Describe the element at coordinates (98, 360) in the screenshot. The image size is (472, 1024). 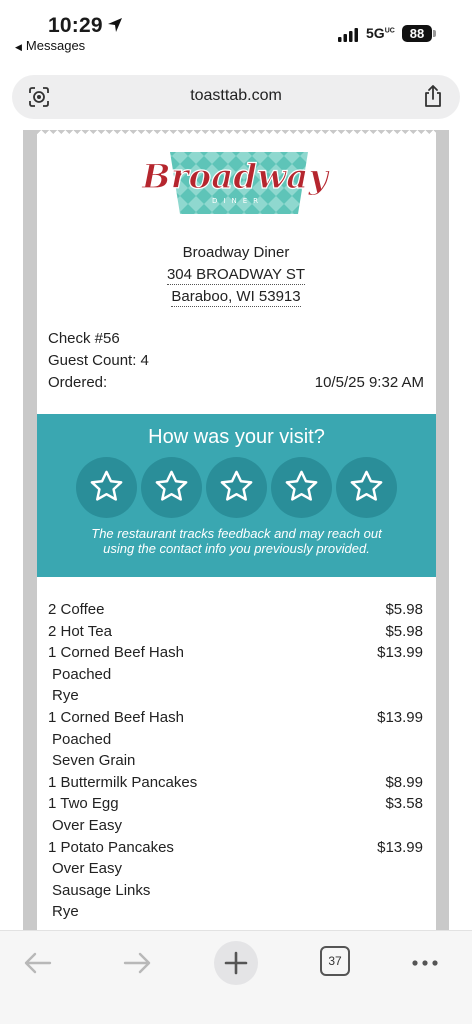
I see `guest-count: Guest Count: 4` at that location.